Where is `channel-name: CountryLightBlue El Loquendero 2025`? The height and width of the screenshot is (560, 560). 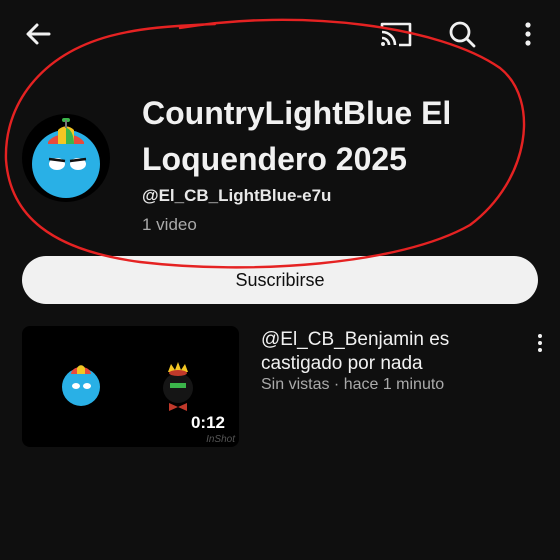 channel-name: CountryLightBlue El Loquendero 2025 is located at coordinates (297, 136).